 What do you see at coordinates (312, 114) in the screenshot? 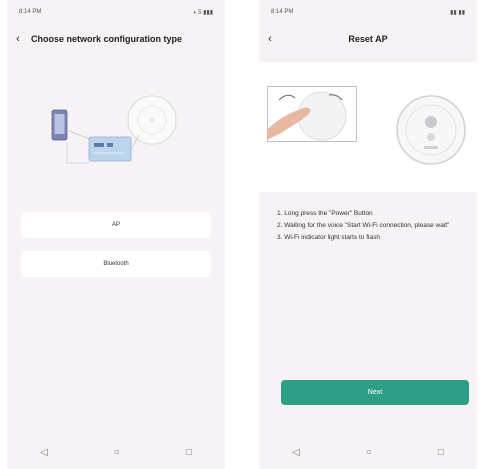
I see `press-button-illustration` at bounding box center [312, 114].